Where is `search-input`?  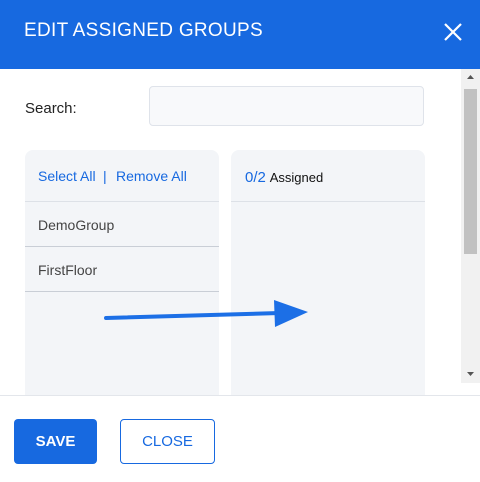
search-input is located at coordinates (286, 106).